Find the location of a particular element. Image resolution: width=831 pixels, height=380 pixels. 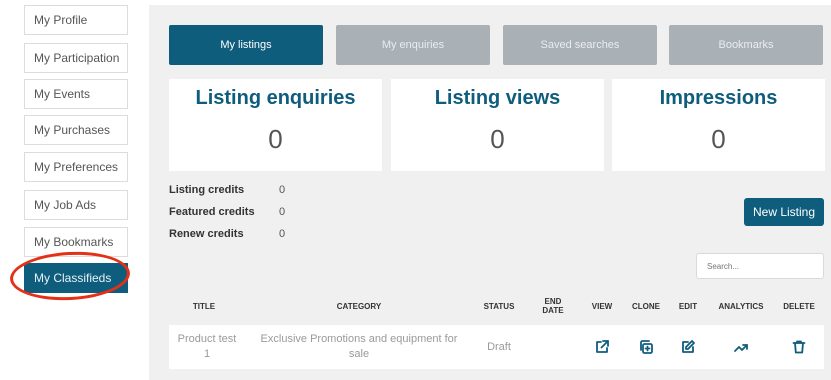

renew-credits-value: 0 is located at coordinates (282, 234).